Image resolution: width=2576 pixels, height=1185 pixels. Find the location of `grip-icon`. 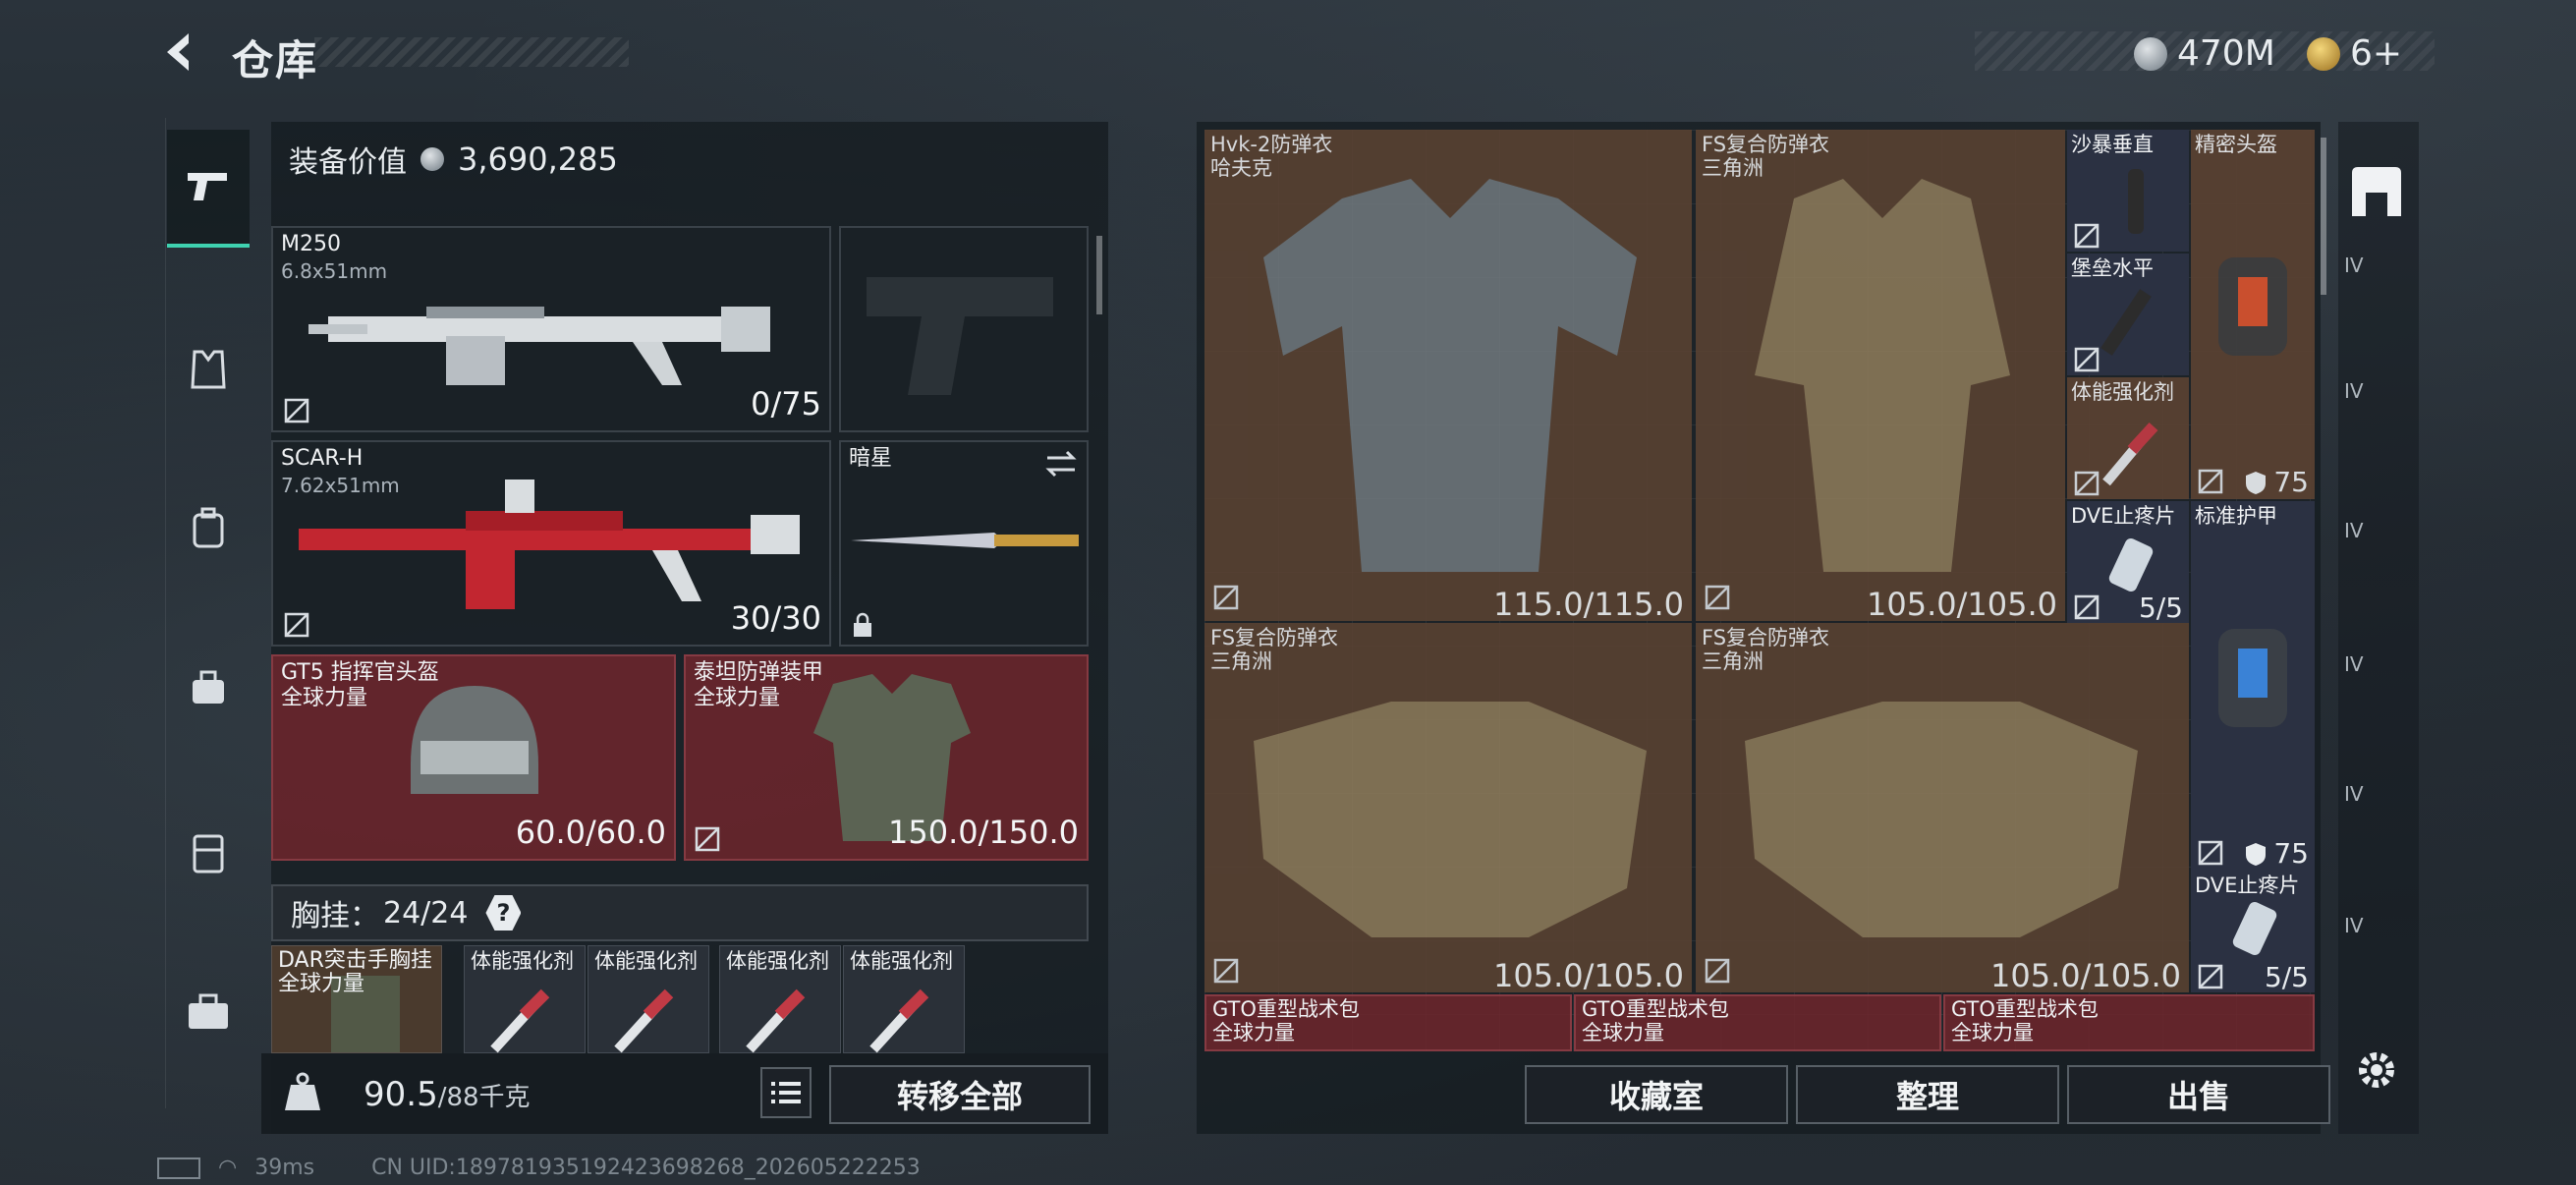

grip-icon is located at coordinates (2136, 201).